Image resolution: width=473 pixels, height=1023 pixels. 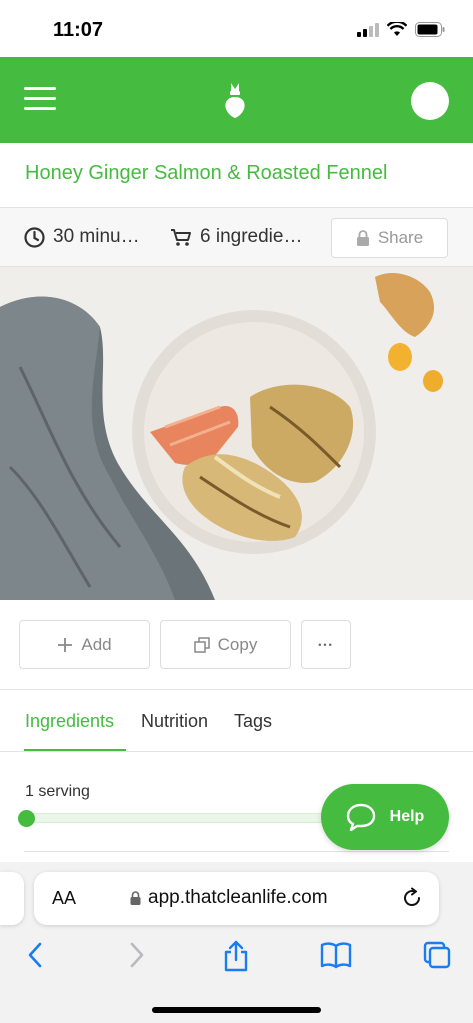 What do you see at coordinates (400, 237) in the screenshot?
I see `share-label: Share` at bounding box center [400, 237].